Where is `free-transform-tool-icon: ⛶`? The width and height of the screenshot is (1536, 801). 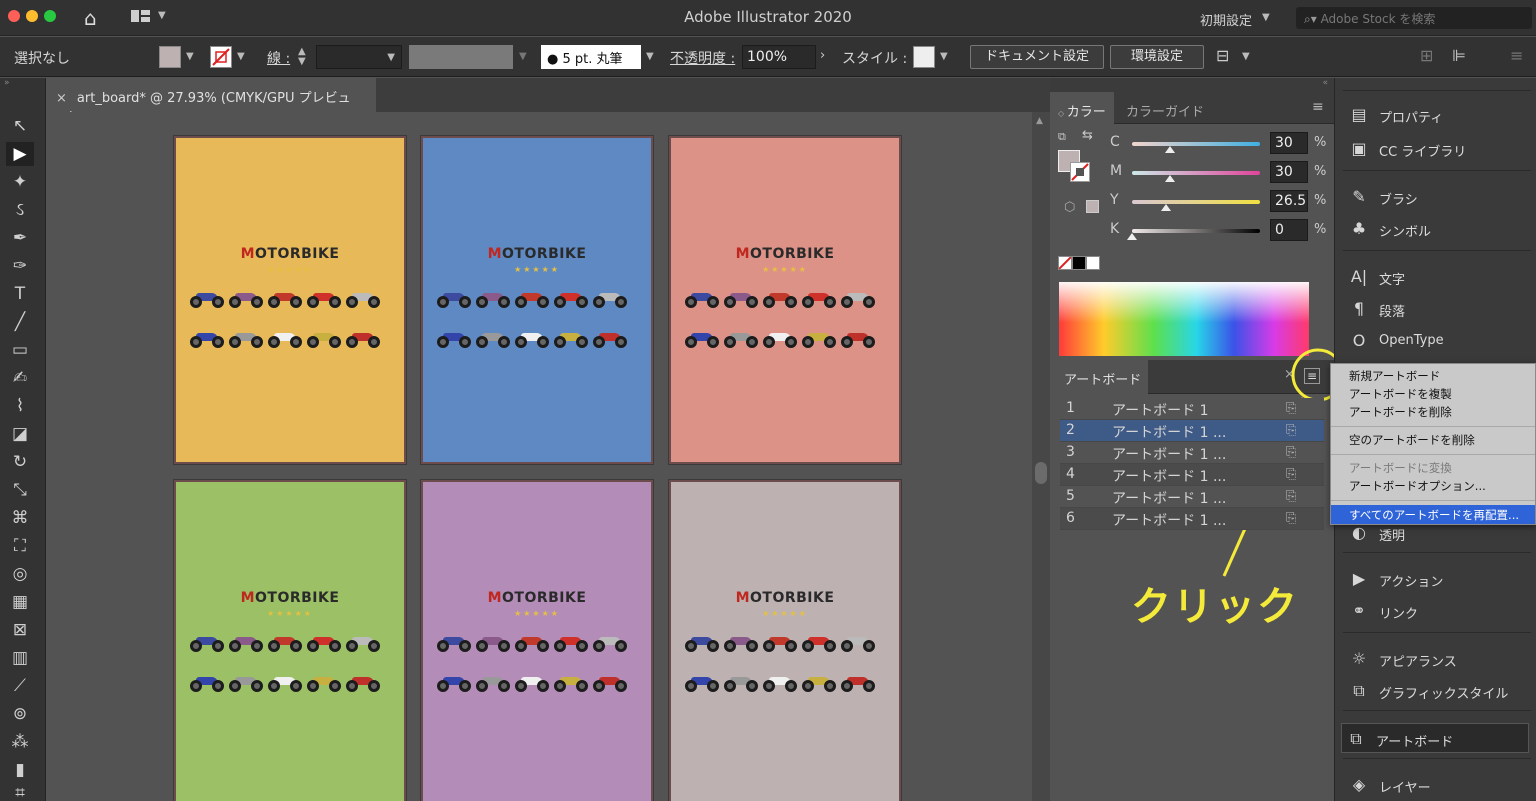 free-transform-tool-icon: ⛶ is located at coordinates (20, 546).